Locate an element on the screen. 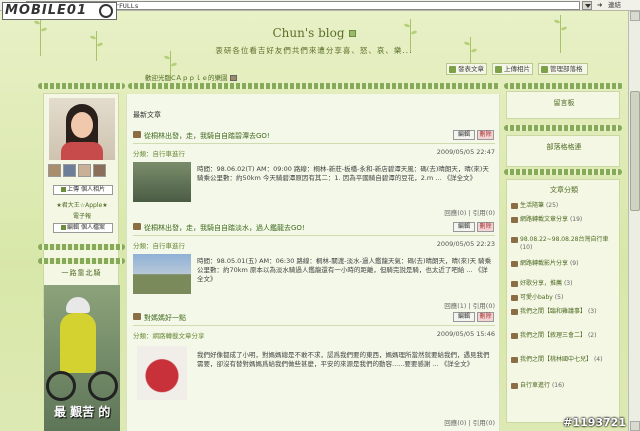 This screenshot has width=640, height=431. category-item: 98.08.22~98.08.28台灣自行車 (10) is located at coordinates (565, 244).